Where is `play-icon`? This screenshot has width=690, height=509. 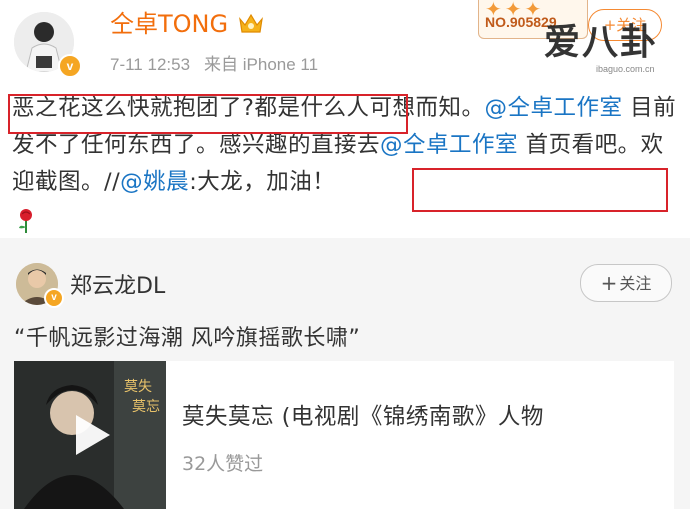
play-icon is located at coordinates (92, 435).